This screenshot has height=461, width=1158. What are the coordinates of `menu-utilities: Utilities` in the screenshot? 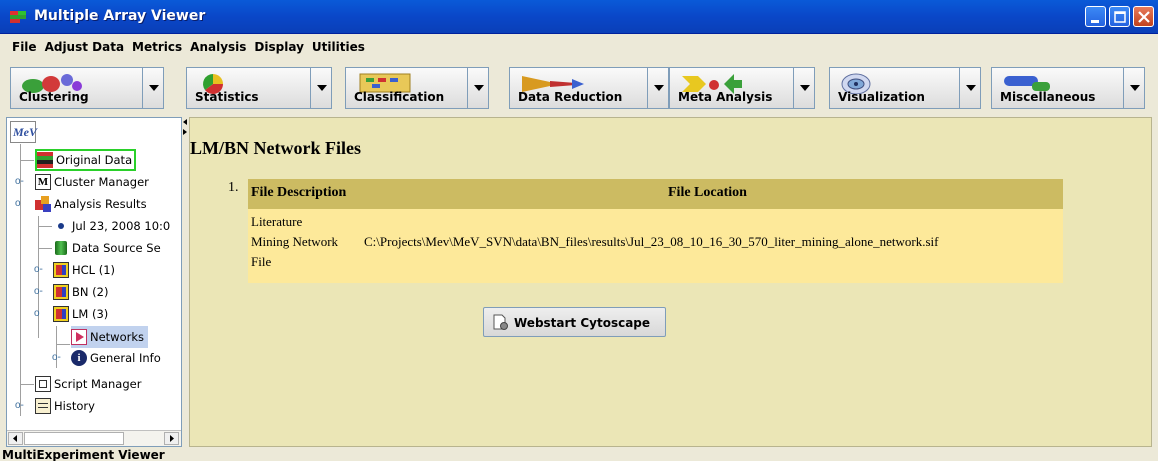 It's located at (338, 47).